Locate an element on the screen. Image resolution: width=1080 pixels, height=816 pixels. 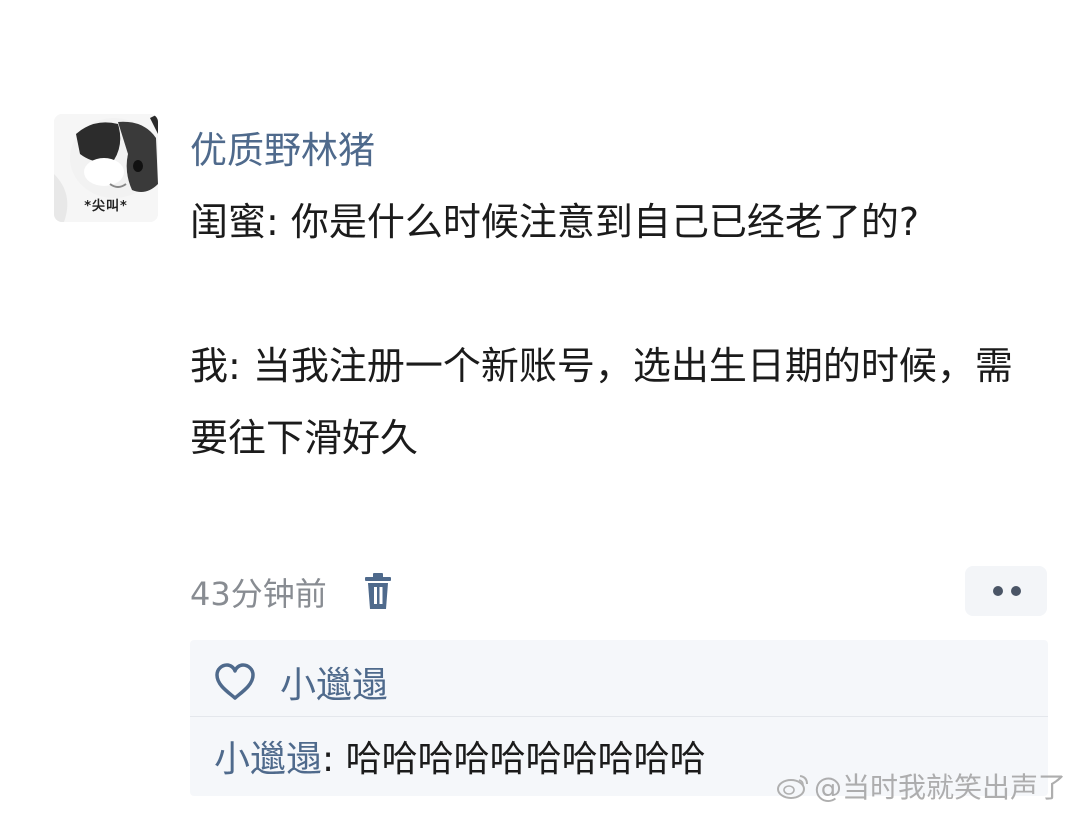
avatar: *尖叫* is located at coordinates (106, 168).